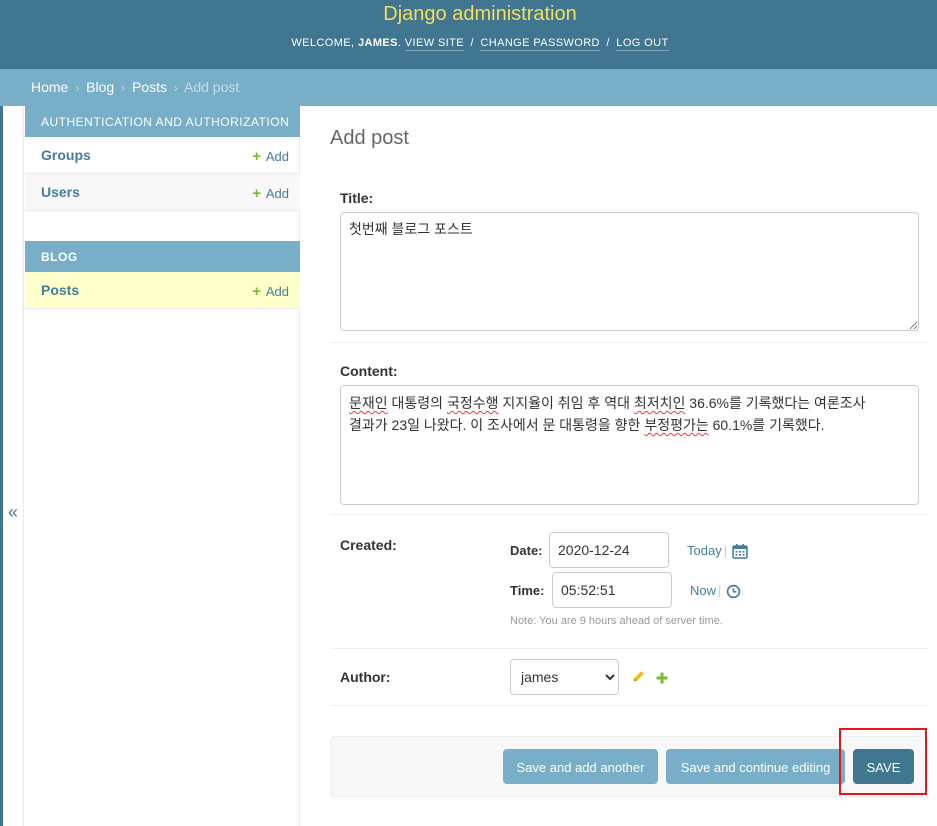 This screenshot has width=937, height=826. Describe the element at coordinates (162, 192) in the screenshot. I see `sidebar-item-users: Users + Add` at that location.